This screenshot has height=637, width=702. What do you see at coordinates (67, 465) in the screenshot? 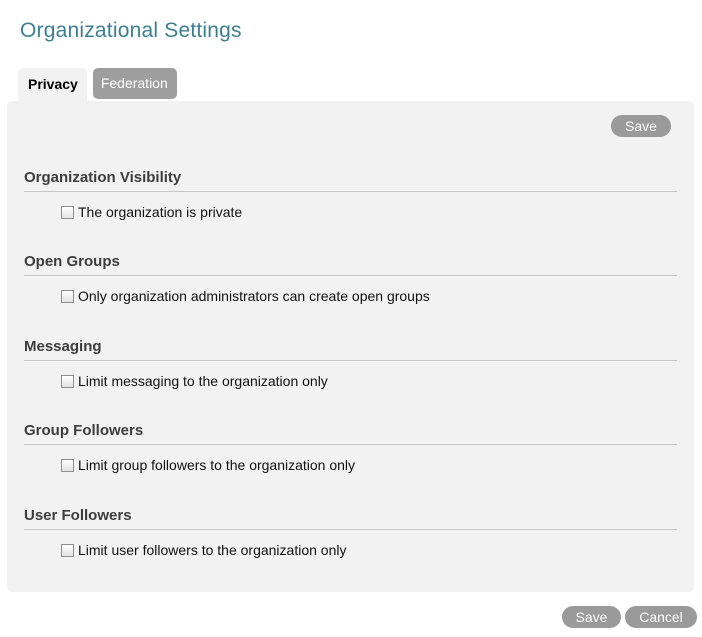
I see `limit-group-followers-checkbox` at bounding box center [67, 465].